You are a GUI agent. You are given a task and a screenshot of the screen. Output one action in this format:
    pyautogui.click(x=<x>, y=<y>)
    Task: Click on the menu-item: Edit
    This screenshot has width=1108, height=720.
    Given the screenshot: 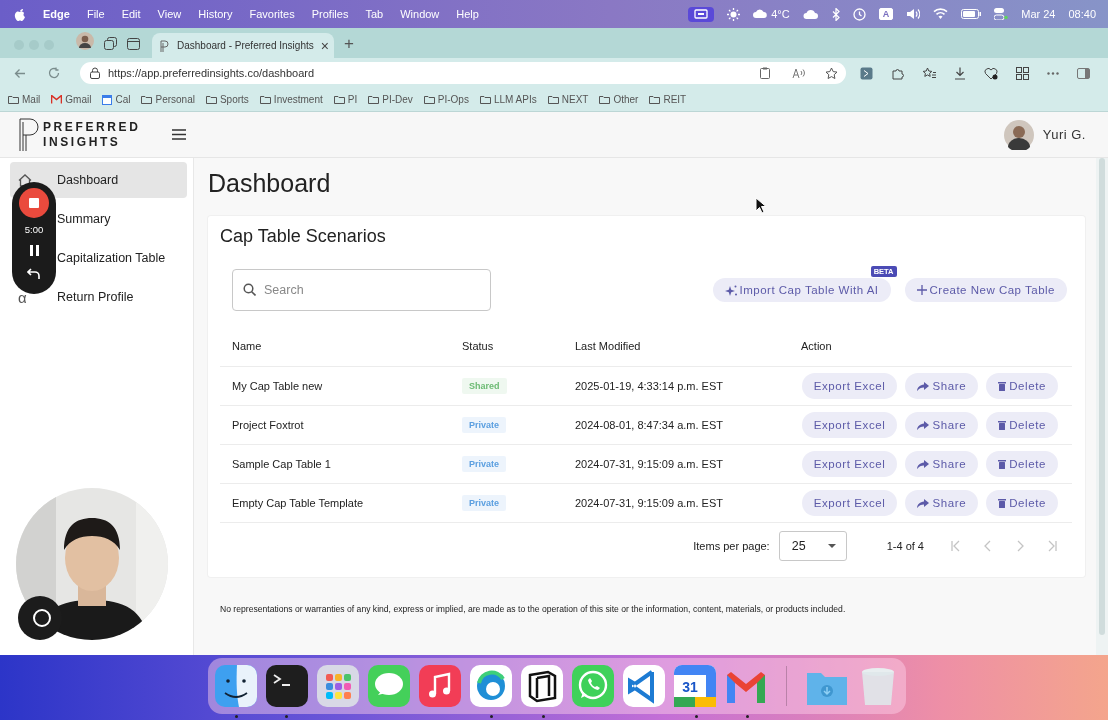 What is the action you would take?
    pyautogui.click(x=131, y=14)
    